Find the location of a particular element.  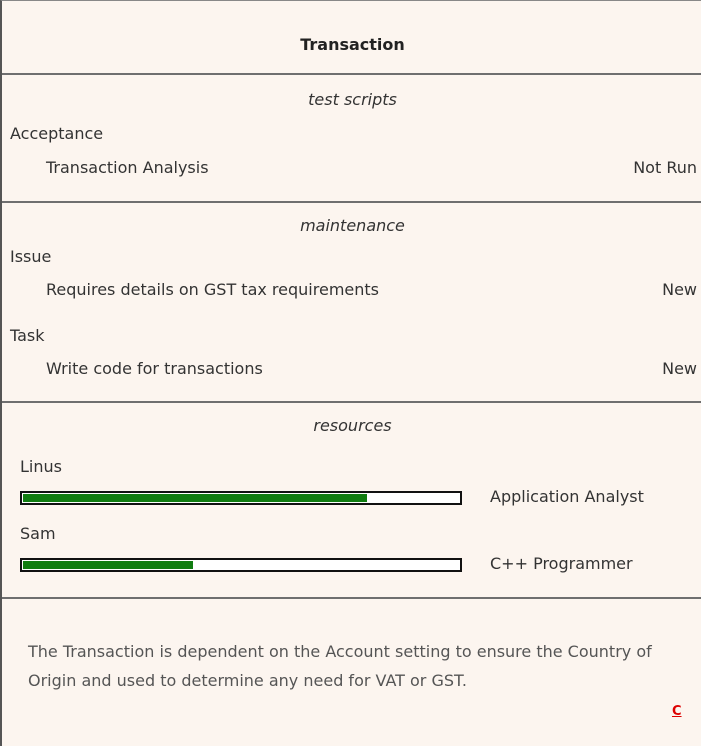

test-status: Not Run is located at coordinates (665, 167).